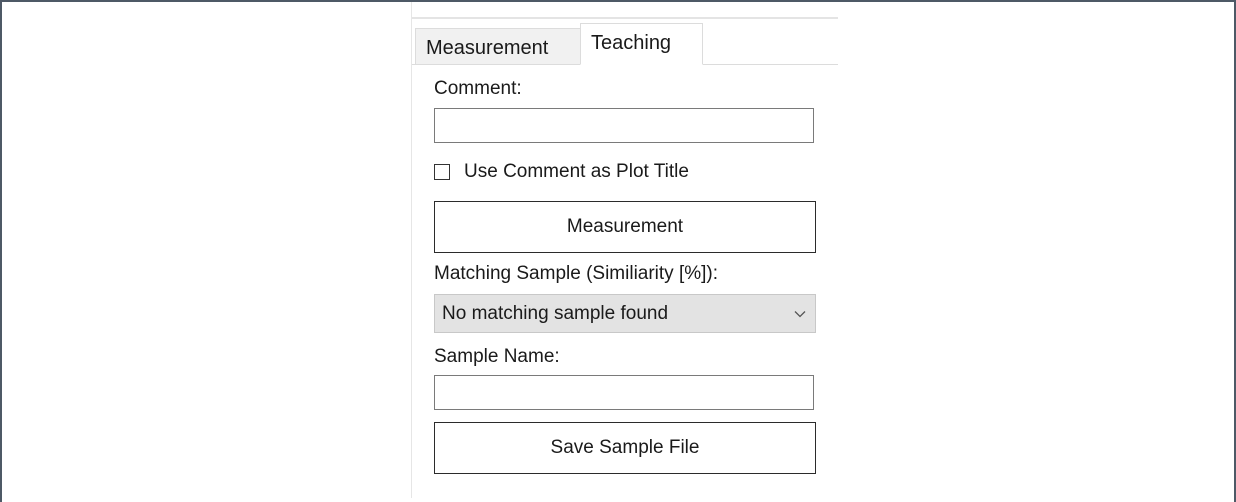 The image size is (1236, 502). Describe the element at coordinates (624, 125) in the screenshot. I see `comment-input` at that location.